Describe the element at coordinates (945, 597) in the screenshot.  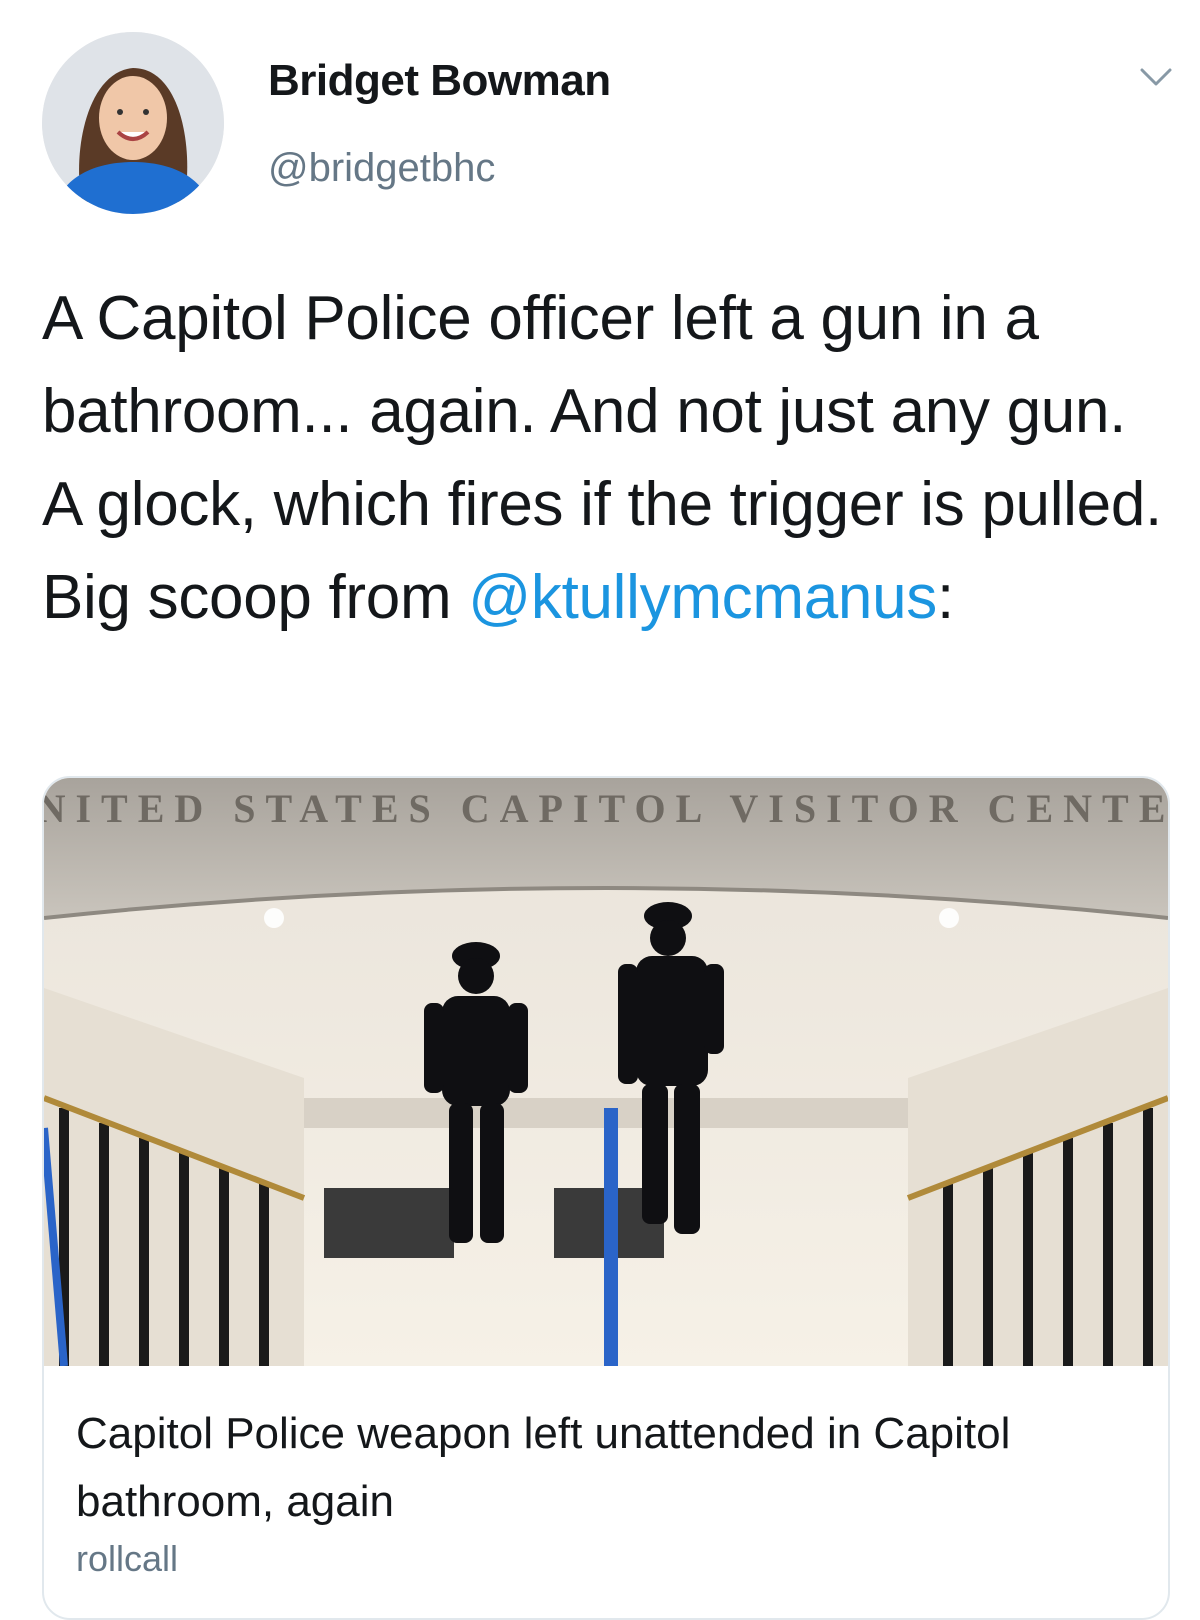
I see `tweet-text-end: :` at that location.